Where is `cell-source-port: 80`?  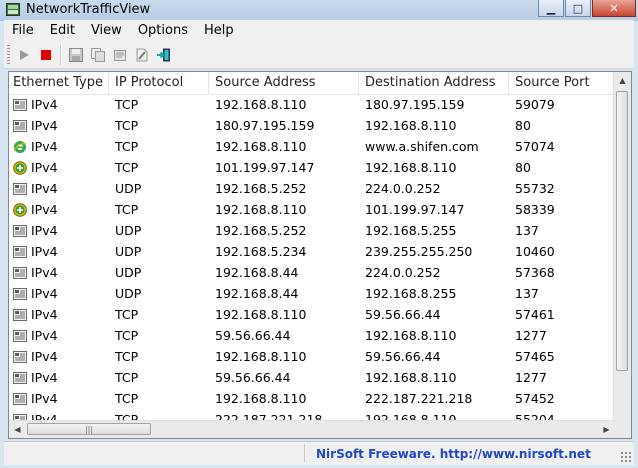 cell-source-port: 80 is located at coordinates (523, 167).